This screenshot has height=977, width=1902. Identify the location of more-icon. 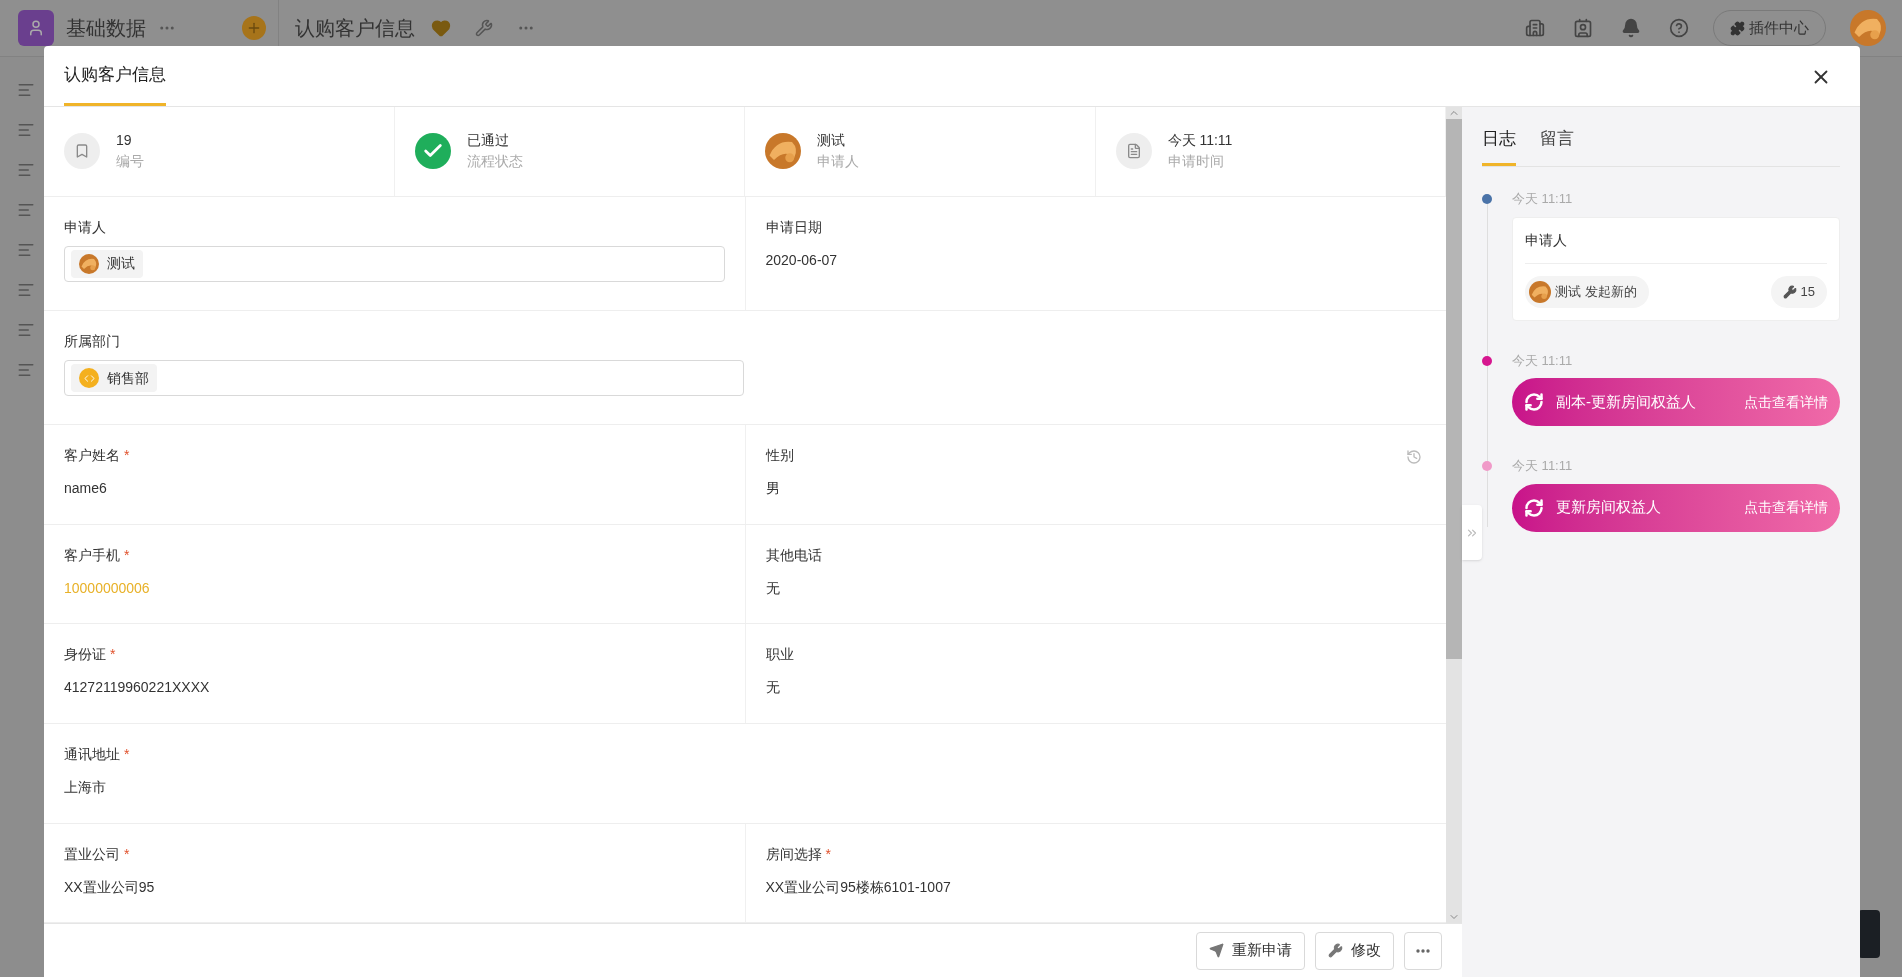
(1423, 950).